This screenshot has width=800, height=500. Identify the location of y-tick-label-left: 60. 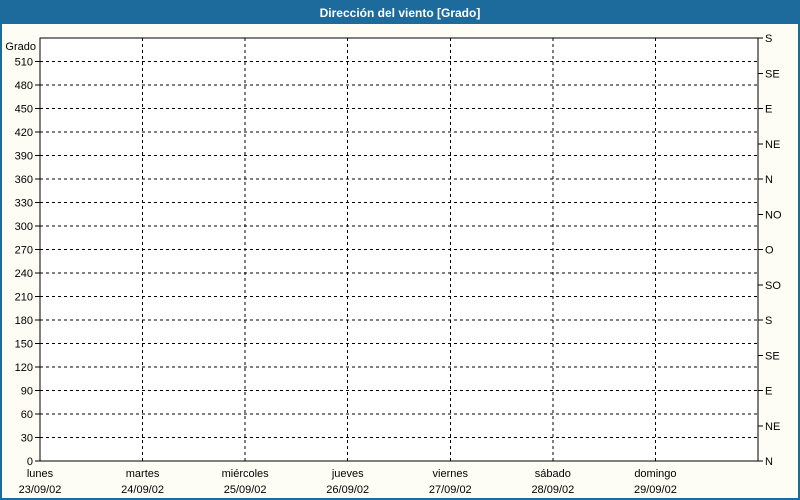
(27, 415).